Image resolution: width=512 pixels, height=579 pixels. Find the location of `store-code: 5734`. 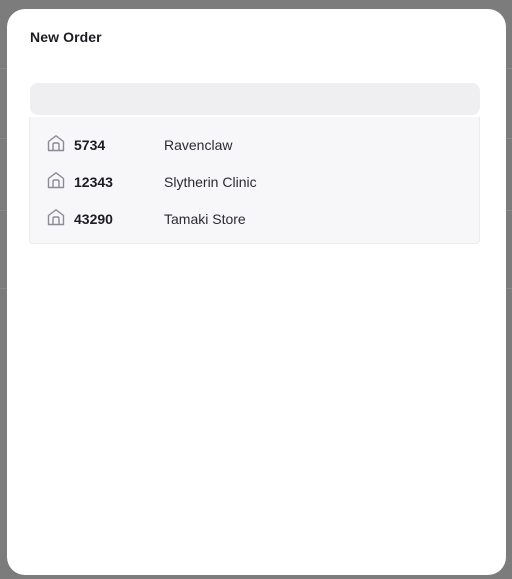

store-code: 5734 is located at coordinates (90, 145).